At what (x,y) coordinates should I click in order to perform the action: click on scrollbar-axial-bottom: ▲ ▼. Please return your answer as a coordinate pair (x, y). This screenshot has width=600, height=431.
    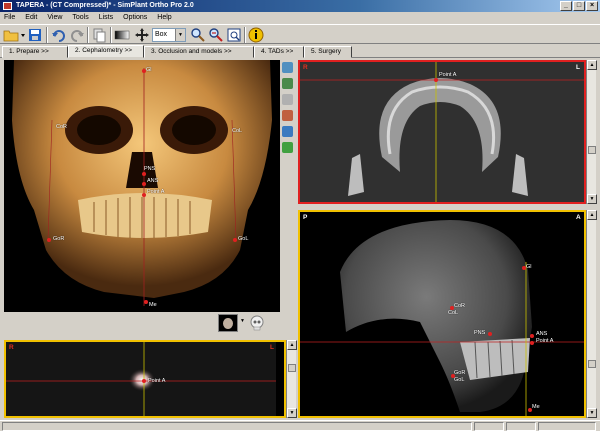
    Looking at the image, I should click on (291, 379).